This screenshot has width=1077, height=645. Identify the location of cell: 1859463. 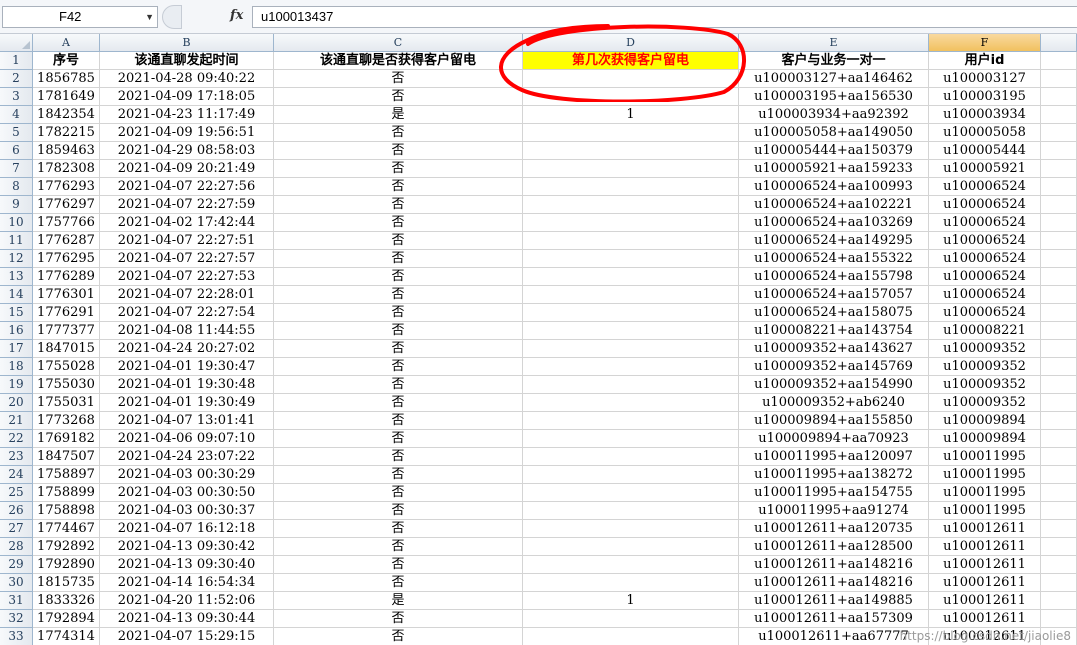
(66, 151).